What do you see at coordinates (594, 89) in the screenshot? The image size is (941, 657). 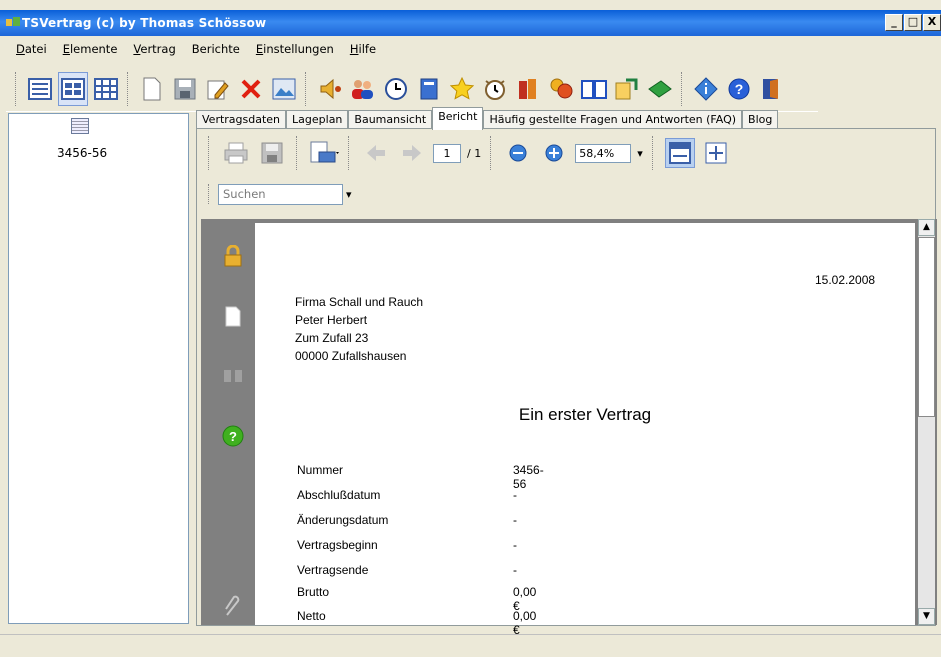 I see `open-book-icon` at bounding box center [594, 89].